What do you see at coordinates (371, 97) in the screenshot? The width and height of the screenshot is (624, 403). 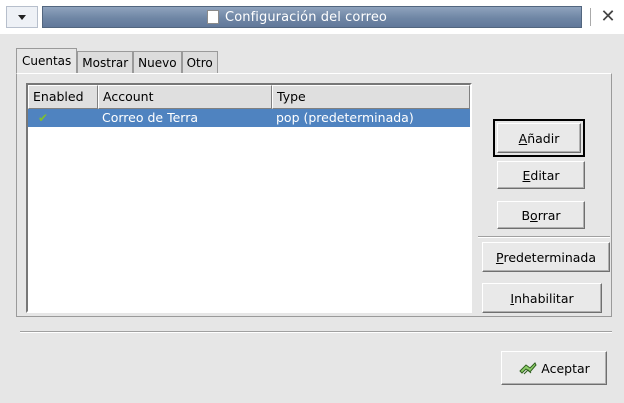 I see `column-header-type: Type` at bounding box center [371, 97].